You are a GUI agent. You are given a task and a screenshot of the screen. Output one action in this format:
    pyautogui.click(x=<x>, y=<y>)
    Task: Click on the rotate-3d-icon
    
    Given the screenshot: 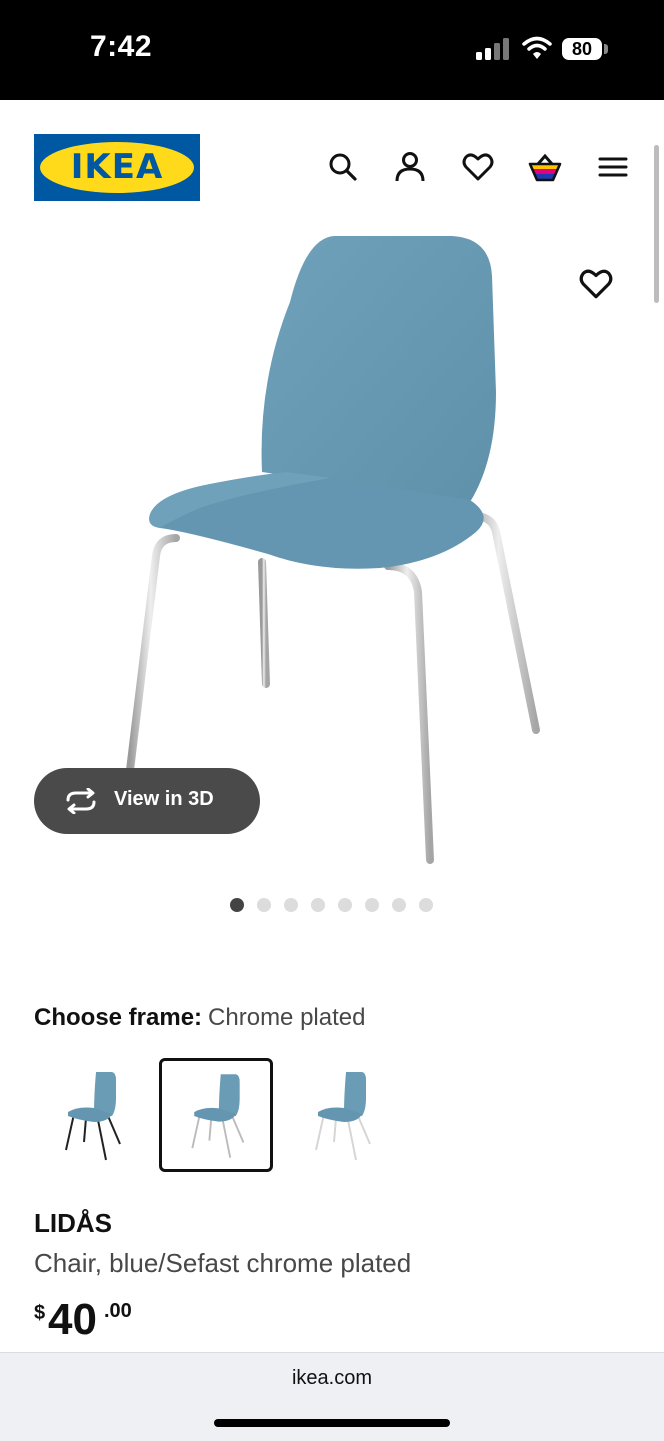 What is the action you would take?
    pyautogui.click(x=81, y=801)
    